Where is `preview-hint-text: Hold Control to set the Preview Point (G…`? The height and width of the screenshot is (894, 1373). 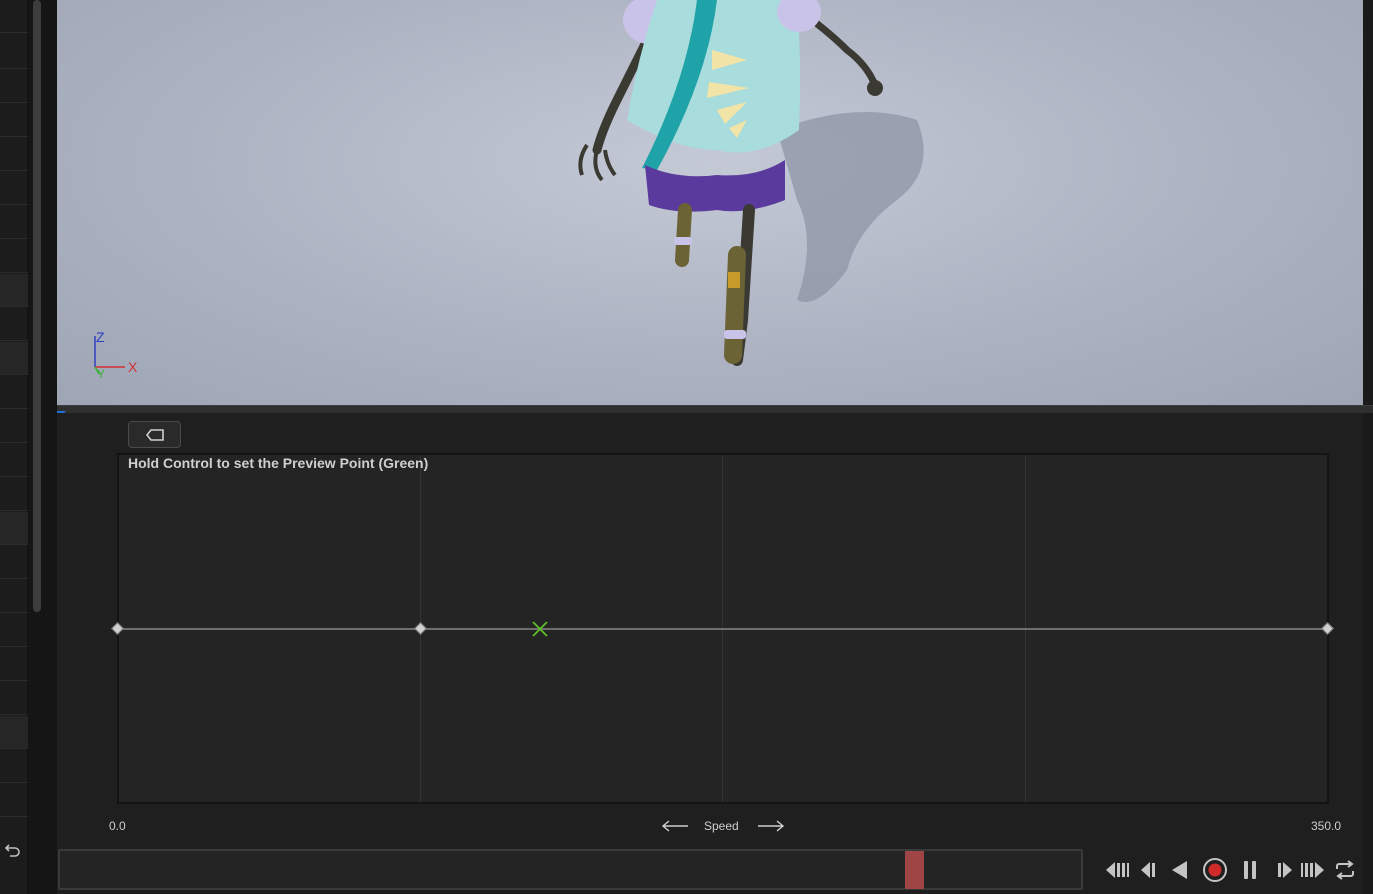
preview-hint-text: Hold Control to set the Preview Point (G… is located at coordinates (278, 463).